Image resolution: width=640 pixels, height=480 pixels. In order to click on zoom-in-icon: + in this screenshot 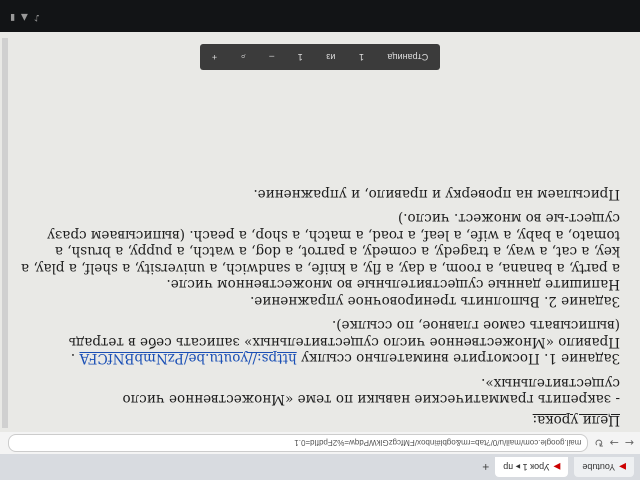, I will do `click(214, 57)`.